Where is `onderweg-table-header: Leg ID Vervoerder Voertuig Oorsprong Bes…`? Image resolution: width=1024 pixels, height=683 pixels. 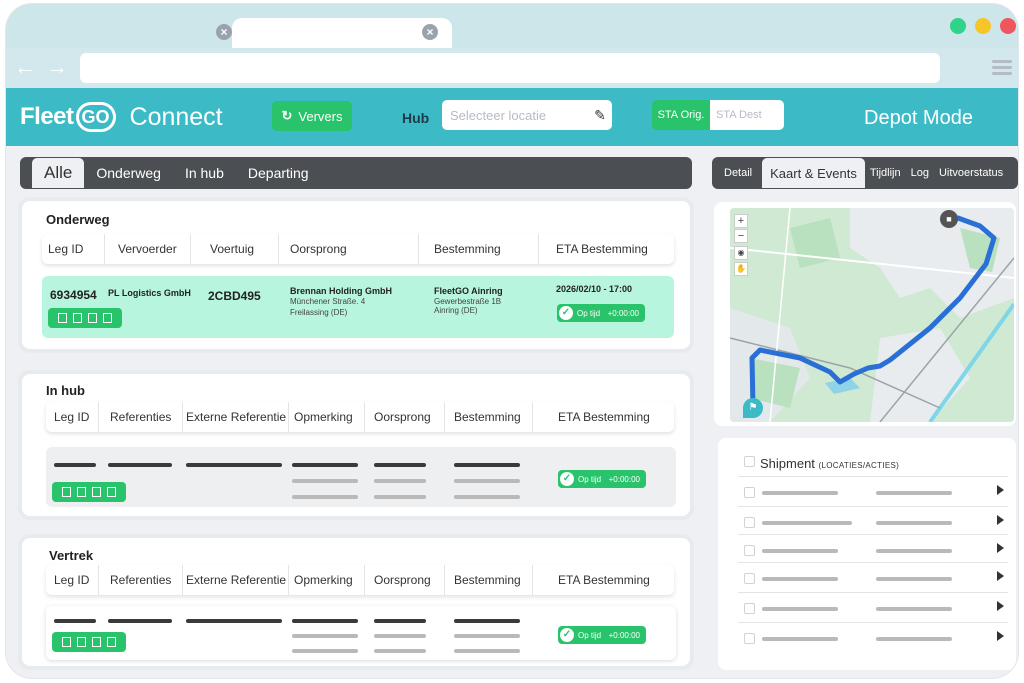 onderweg-table-header: Leg ID Vervoerder Voertuig Oorsprong Bes… is located at coordinates (358, 249).